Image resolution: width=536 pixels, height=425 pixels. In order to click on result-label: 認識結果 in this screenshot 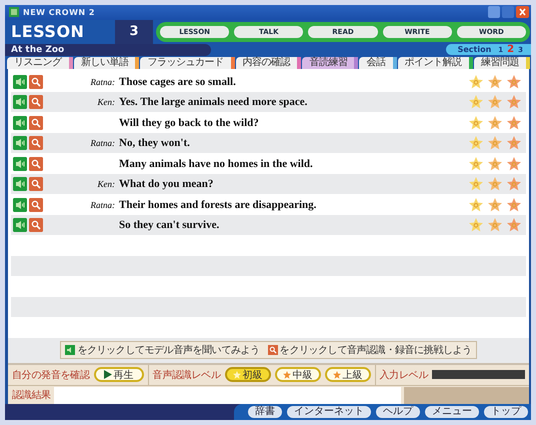, I will do `click(31, 395)`.